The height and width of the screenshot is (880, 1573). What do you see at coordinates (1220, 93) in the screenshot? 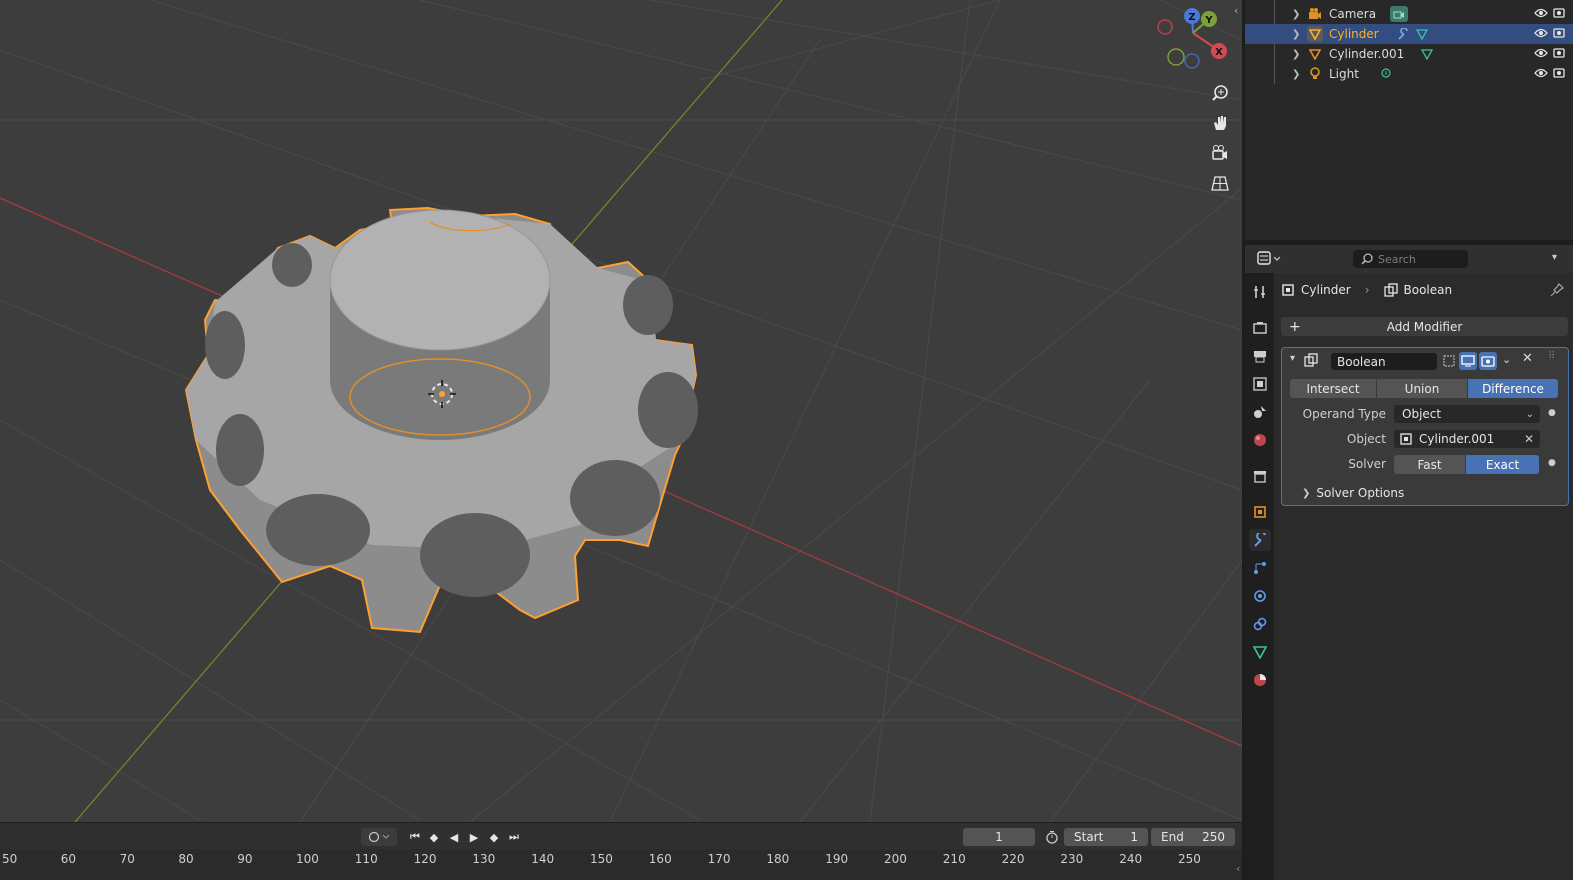
I see `zoom-icon` at bounding box center [1220, 93].